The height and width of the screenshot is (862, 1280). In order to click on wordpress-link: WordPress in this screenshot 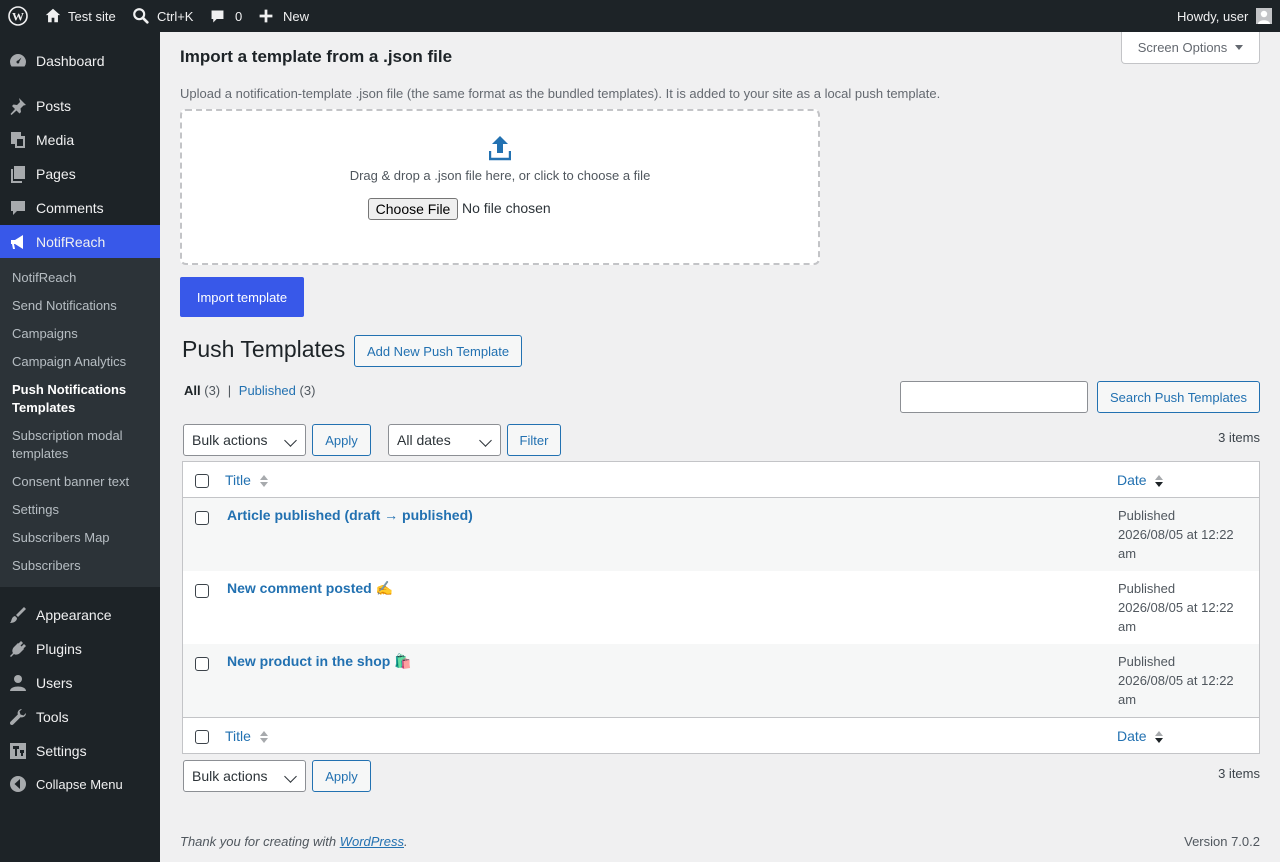, I will do `click(372, 841)`.